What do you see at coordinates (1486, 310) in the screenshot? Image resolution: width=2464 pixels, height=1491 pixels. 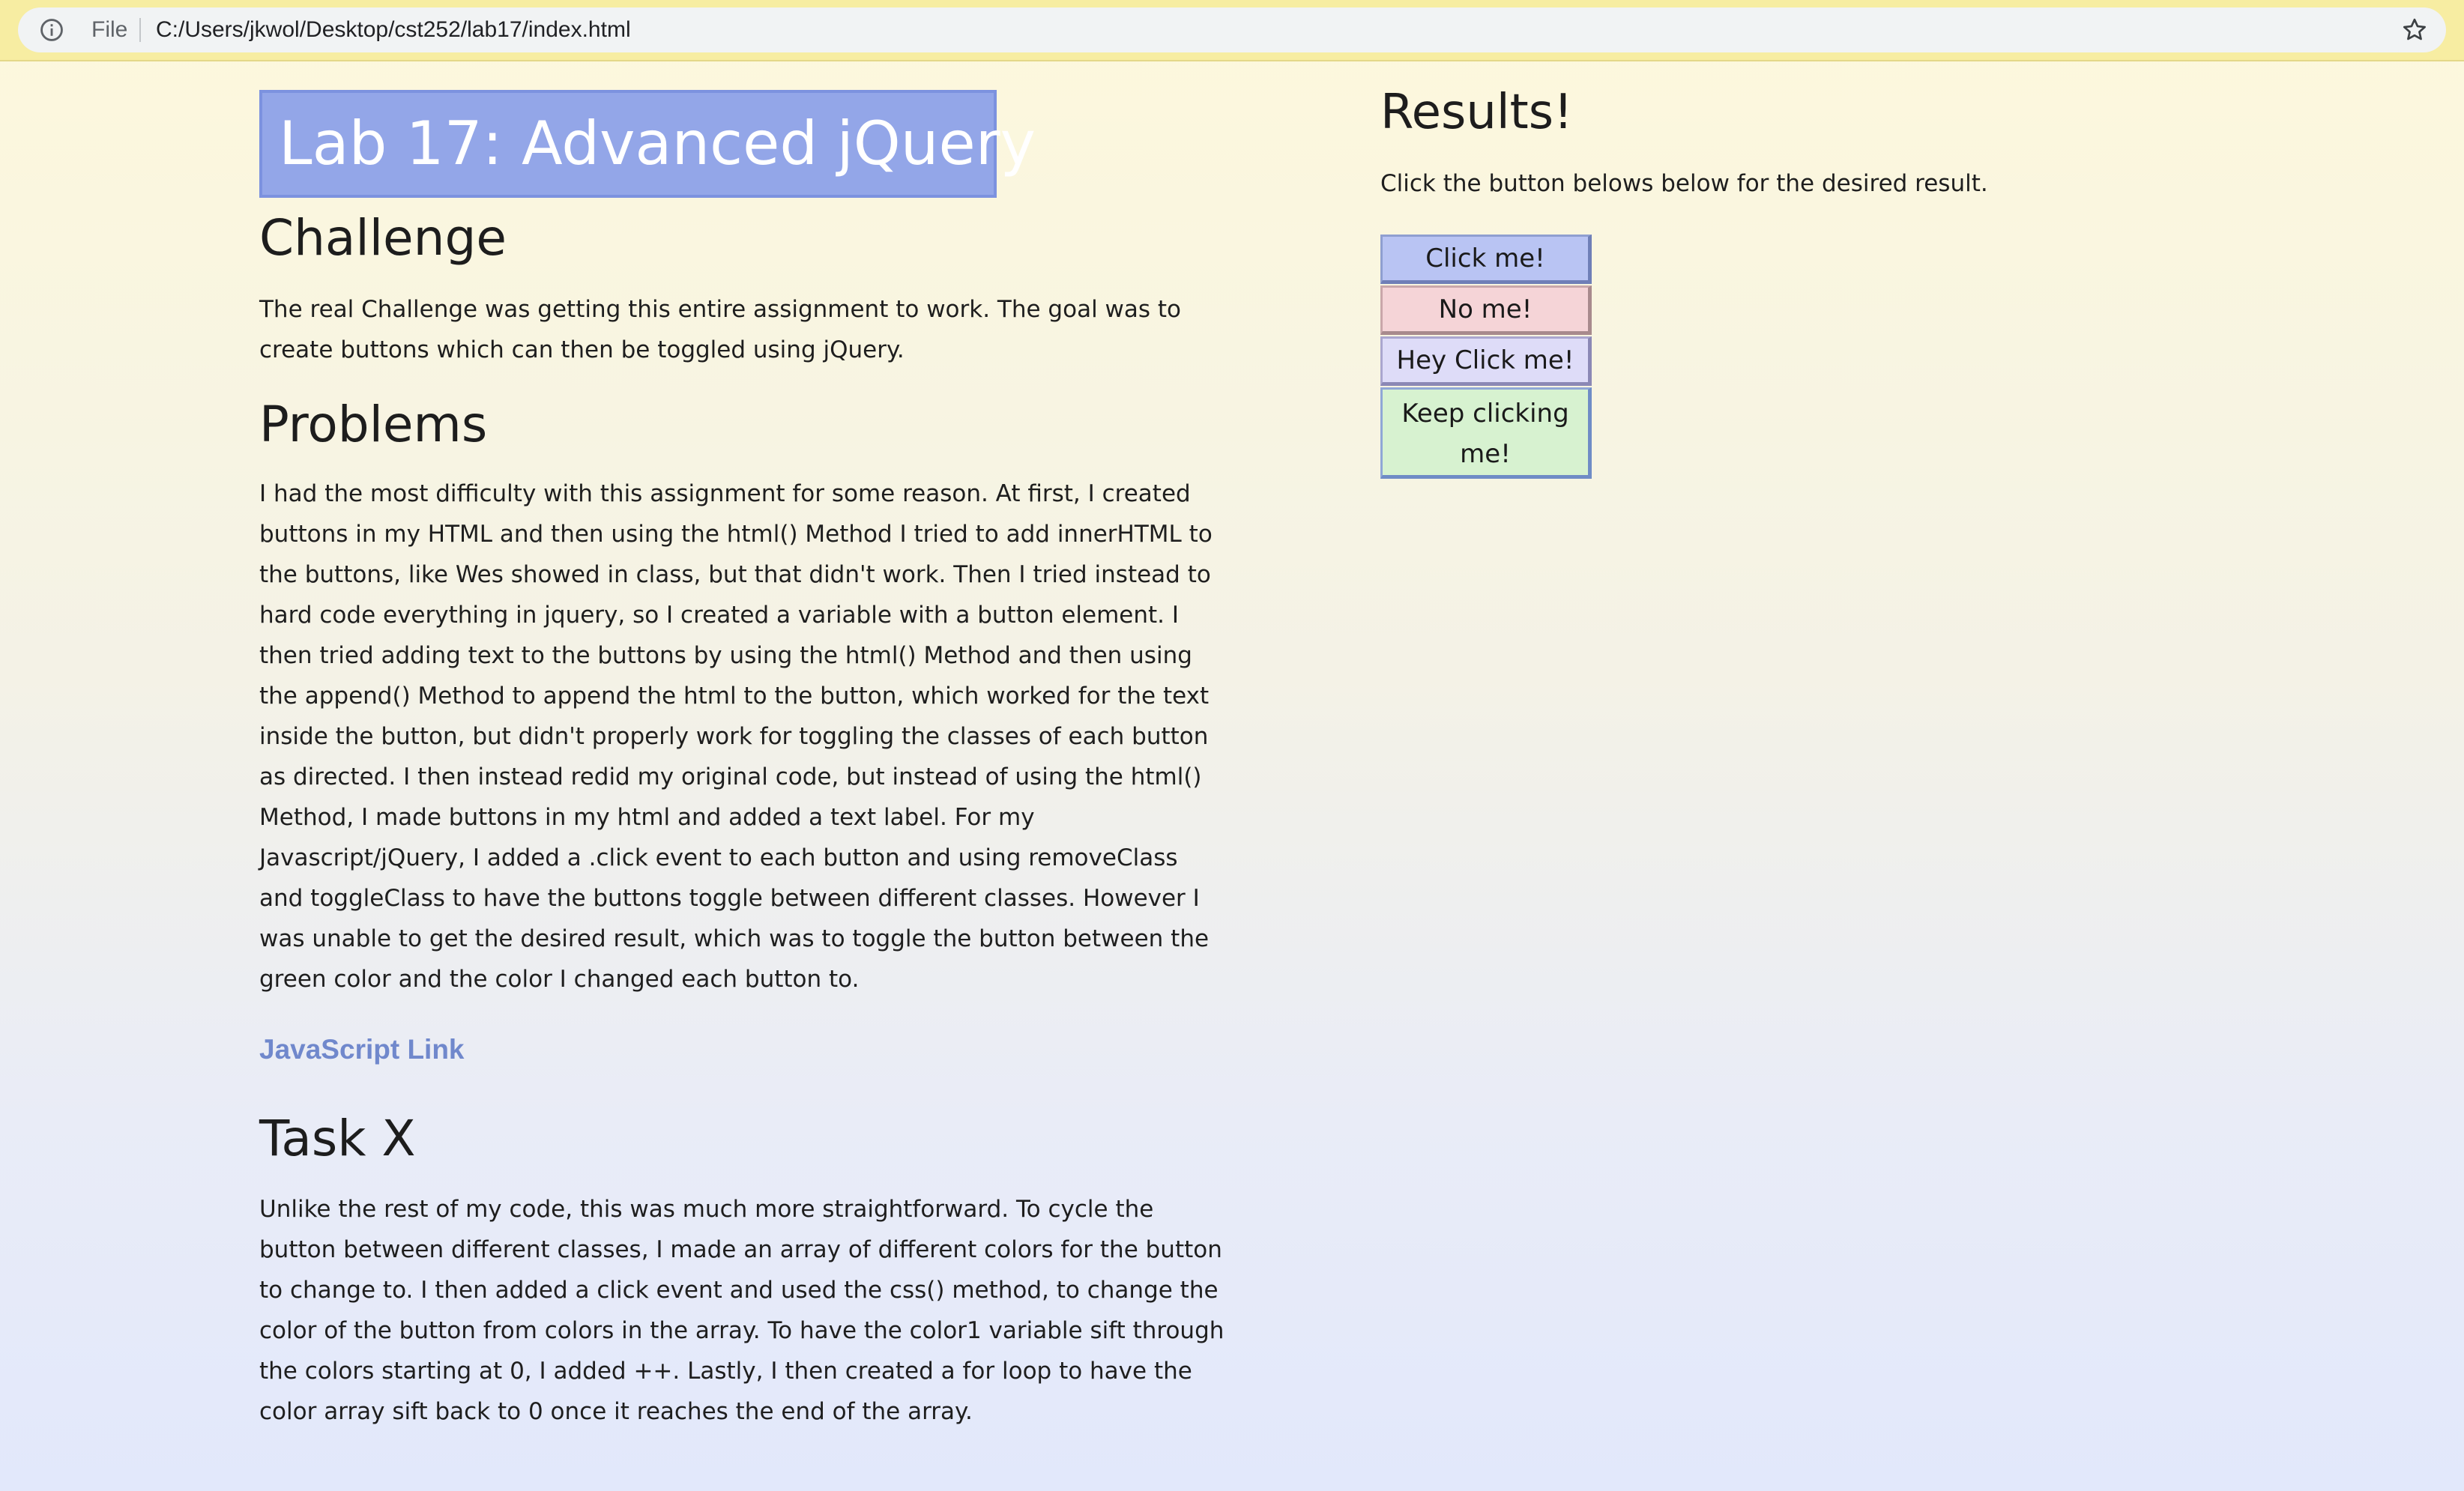 I see `no-me-button: No me!` at bounding box center [1486, 310].